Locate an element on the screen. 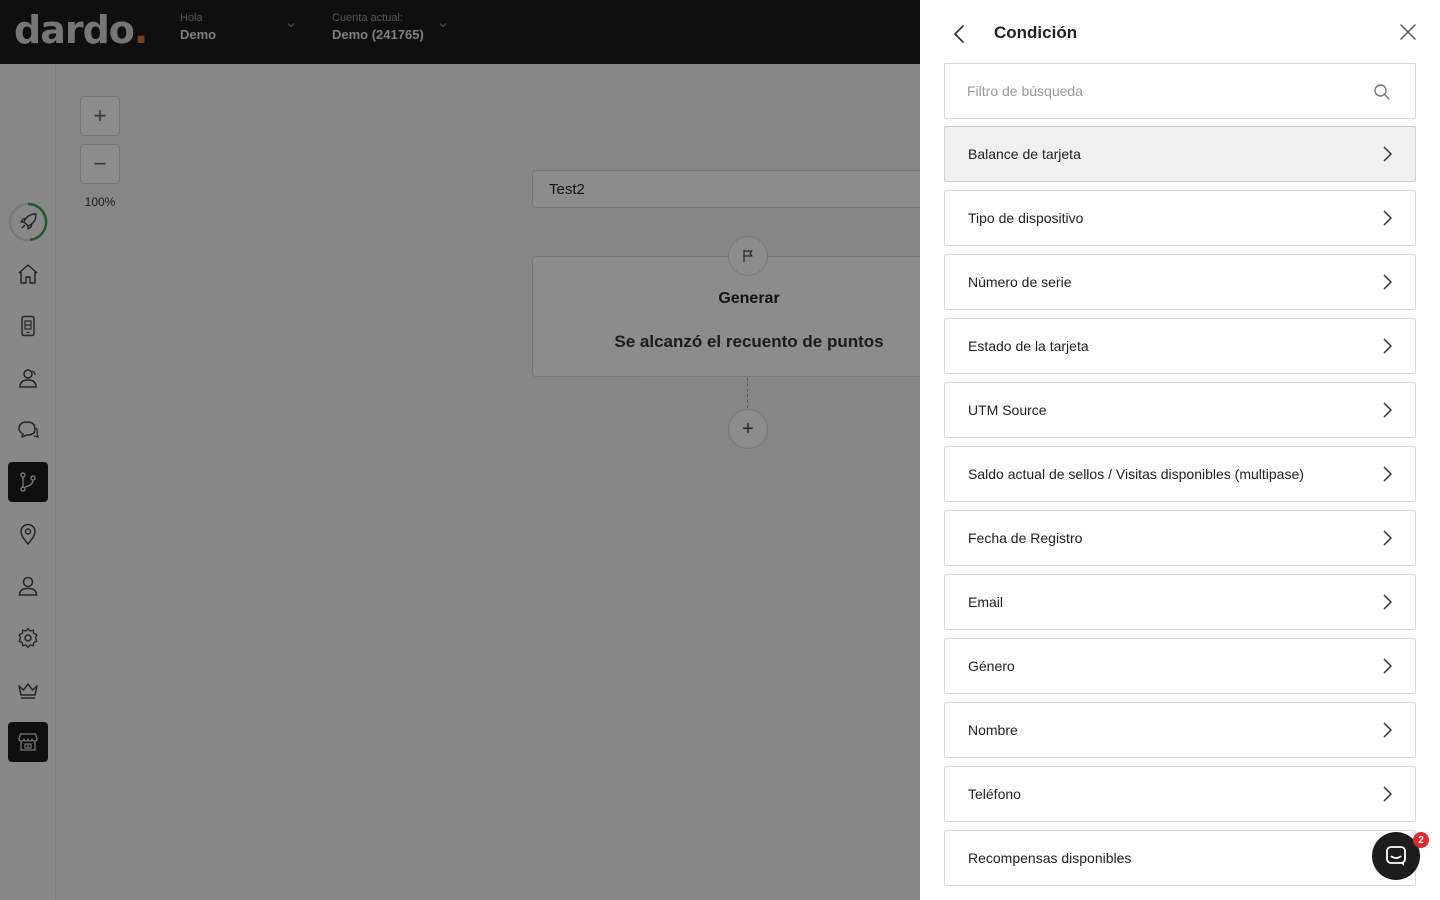  condition-item: Número de serie is located at coordinates (1180, 282).